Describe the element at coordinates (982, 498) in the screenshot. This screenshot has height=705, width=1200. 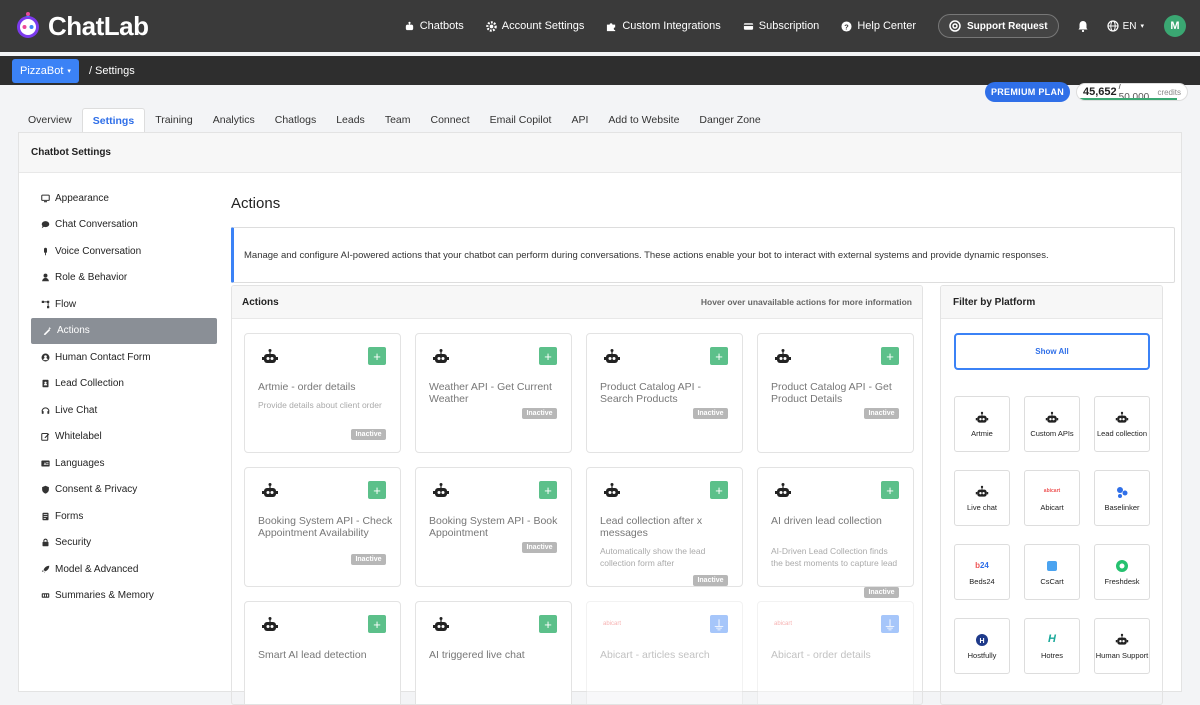
I see `platform-live-chat: Live chat` at that location.